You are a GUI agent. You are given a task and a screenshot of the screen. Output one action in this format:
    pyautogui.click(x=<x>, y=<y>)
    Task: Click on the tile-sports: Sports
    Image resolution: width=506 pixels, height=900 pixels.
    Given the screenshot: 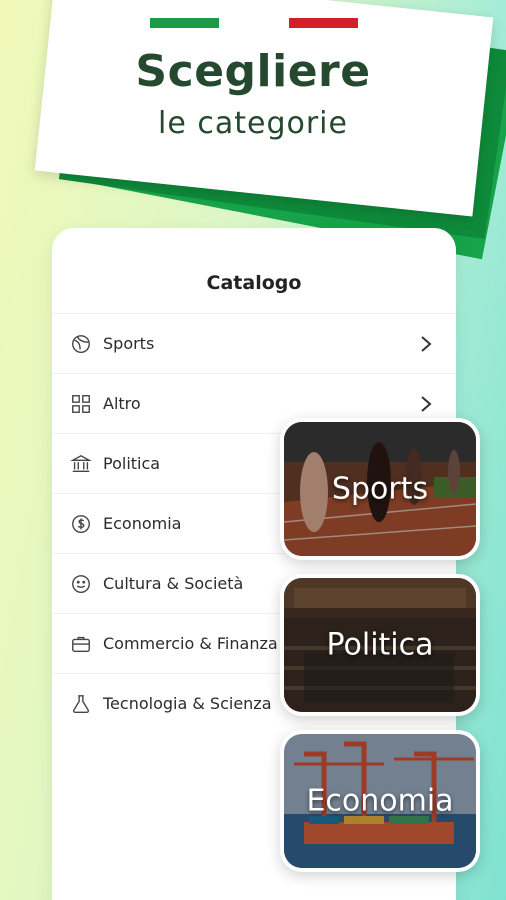 What is the action you would take?
    pyautogui.click(x=380, y=489)
    